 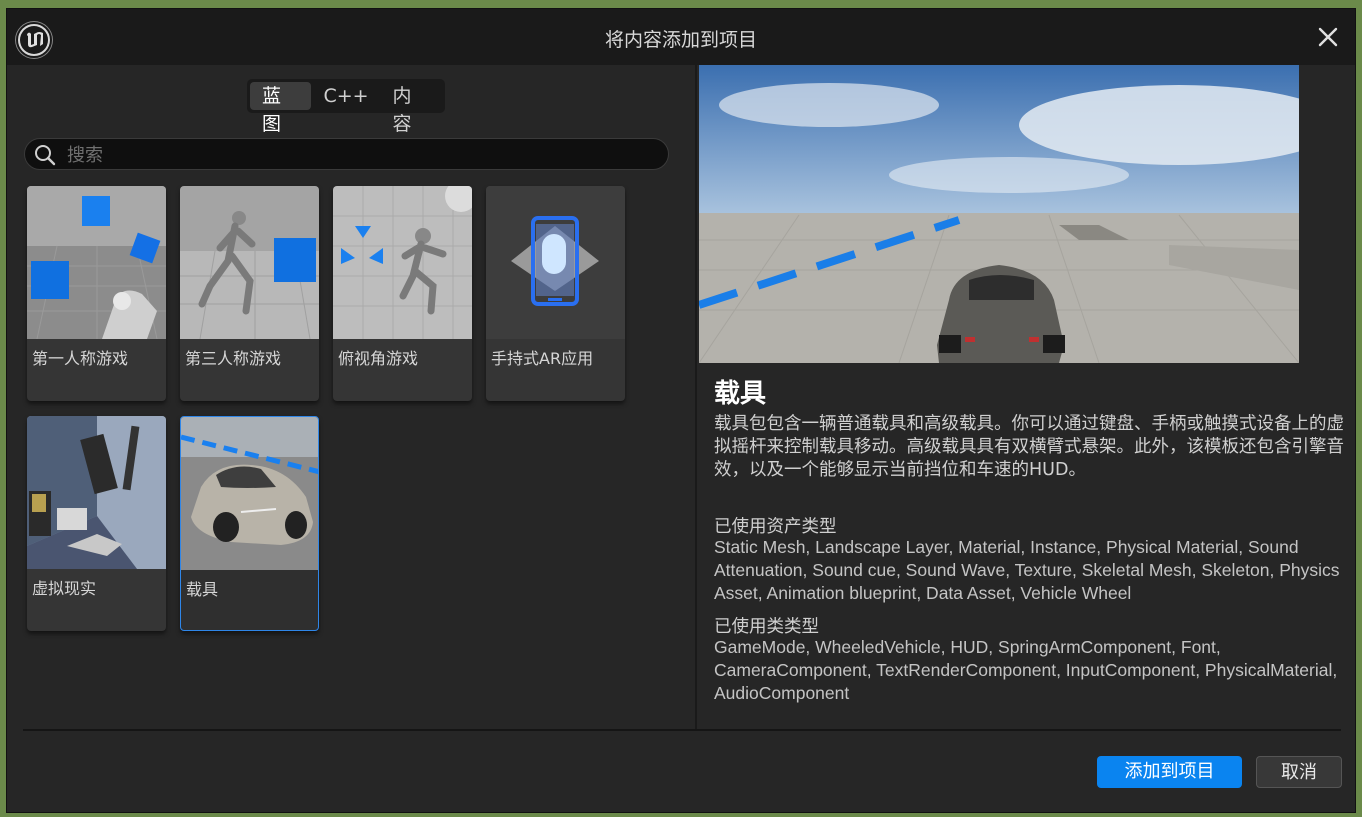 I want to click on template-card-third-person: 第三人称游戏, so click(x=249, y=293).